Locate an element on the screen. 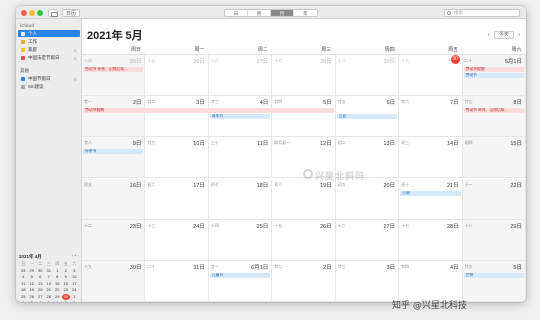 Image resolution: width=540 pixels, height=320 pixels. view-year-tab: 年 is located at coordinates (305, 13).